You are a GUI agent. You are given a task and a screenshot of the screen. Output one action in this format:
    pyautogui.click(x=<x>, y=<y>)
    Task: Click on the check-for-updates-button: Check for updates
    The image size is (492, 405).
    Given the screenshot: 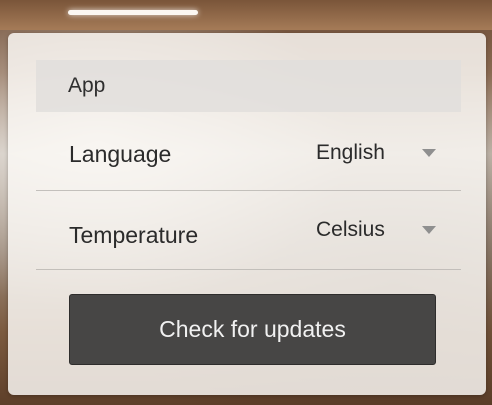 What is the action you would take?
    pyautogui.click(x=252, y=329)
    